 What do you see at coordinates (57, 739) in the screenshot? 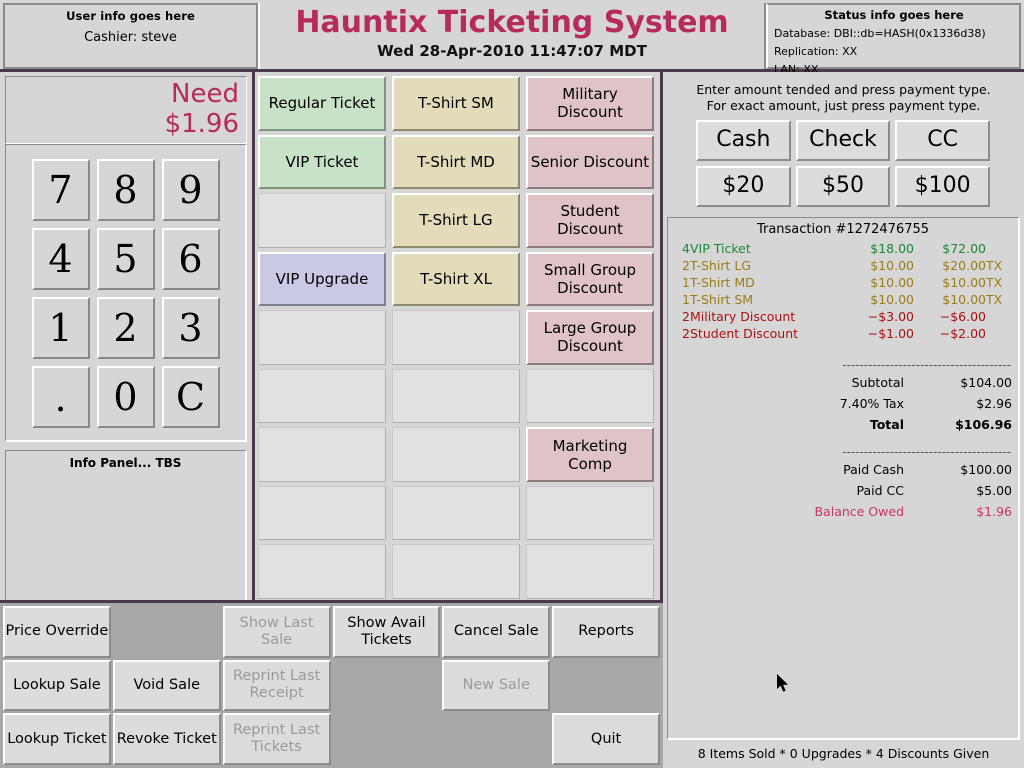
I see `toolbar-button-lookup-ticket: Lookup Ticket` at bounding box center [57, 739].